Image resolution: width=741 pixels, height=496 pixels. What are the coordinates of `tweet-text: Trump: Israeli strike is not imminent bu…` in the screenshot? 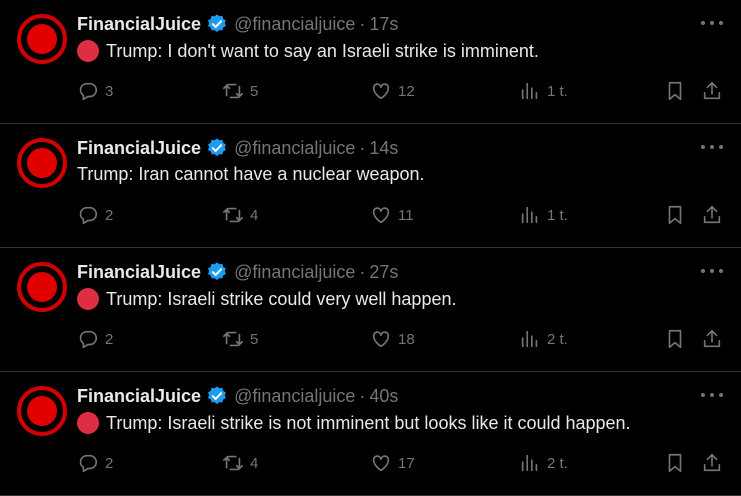 It's located at (354, 423).